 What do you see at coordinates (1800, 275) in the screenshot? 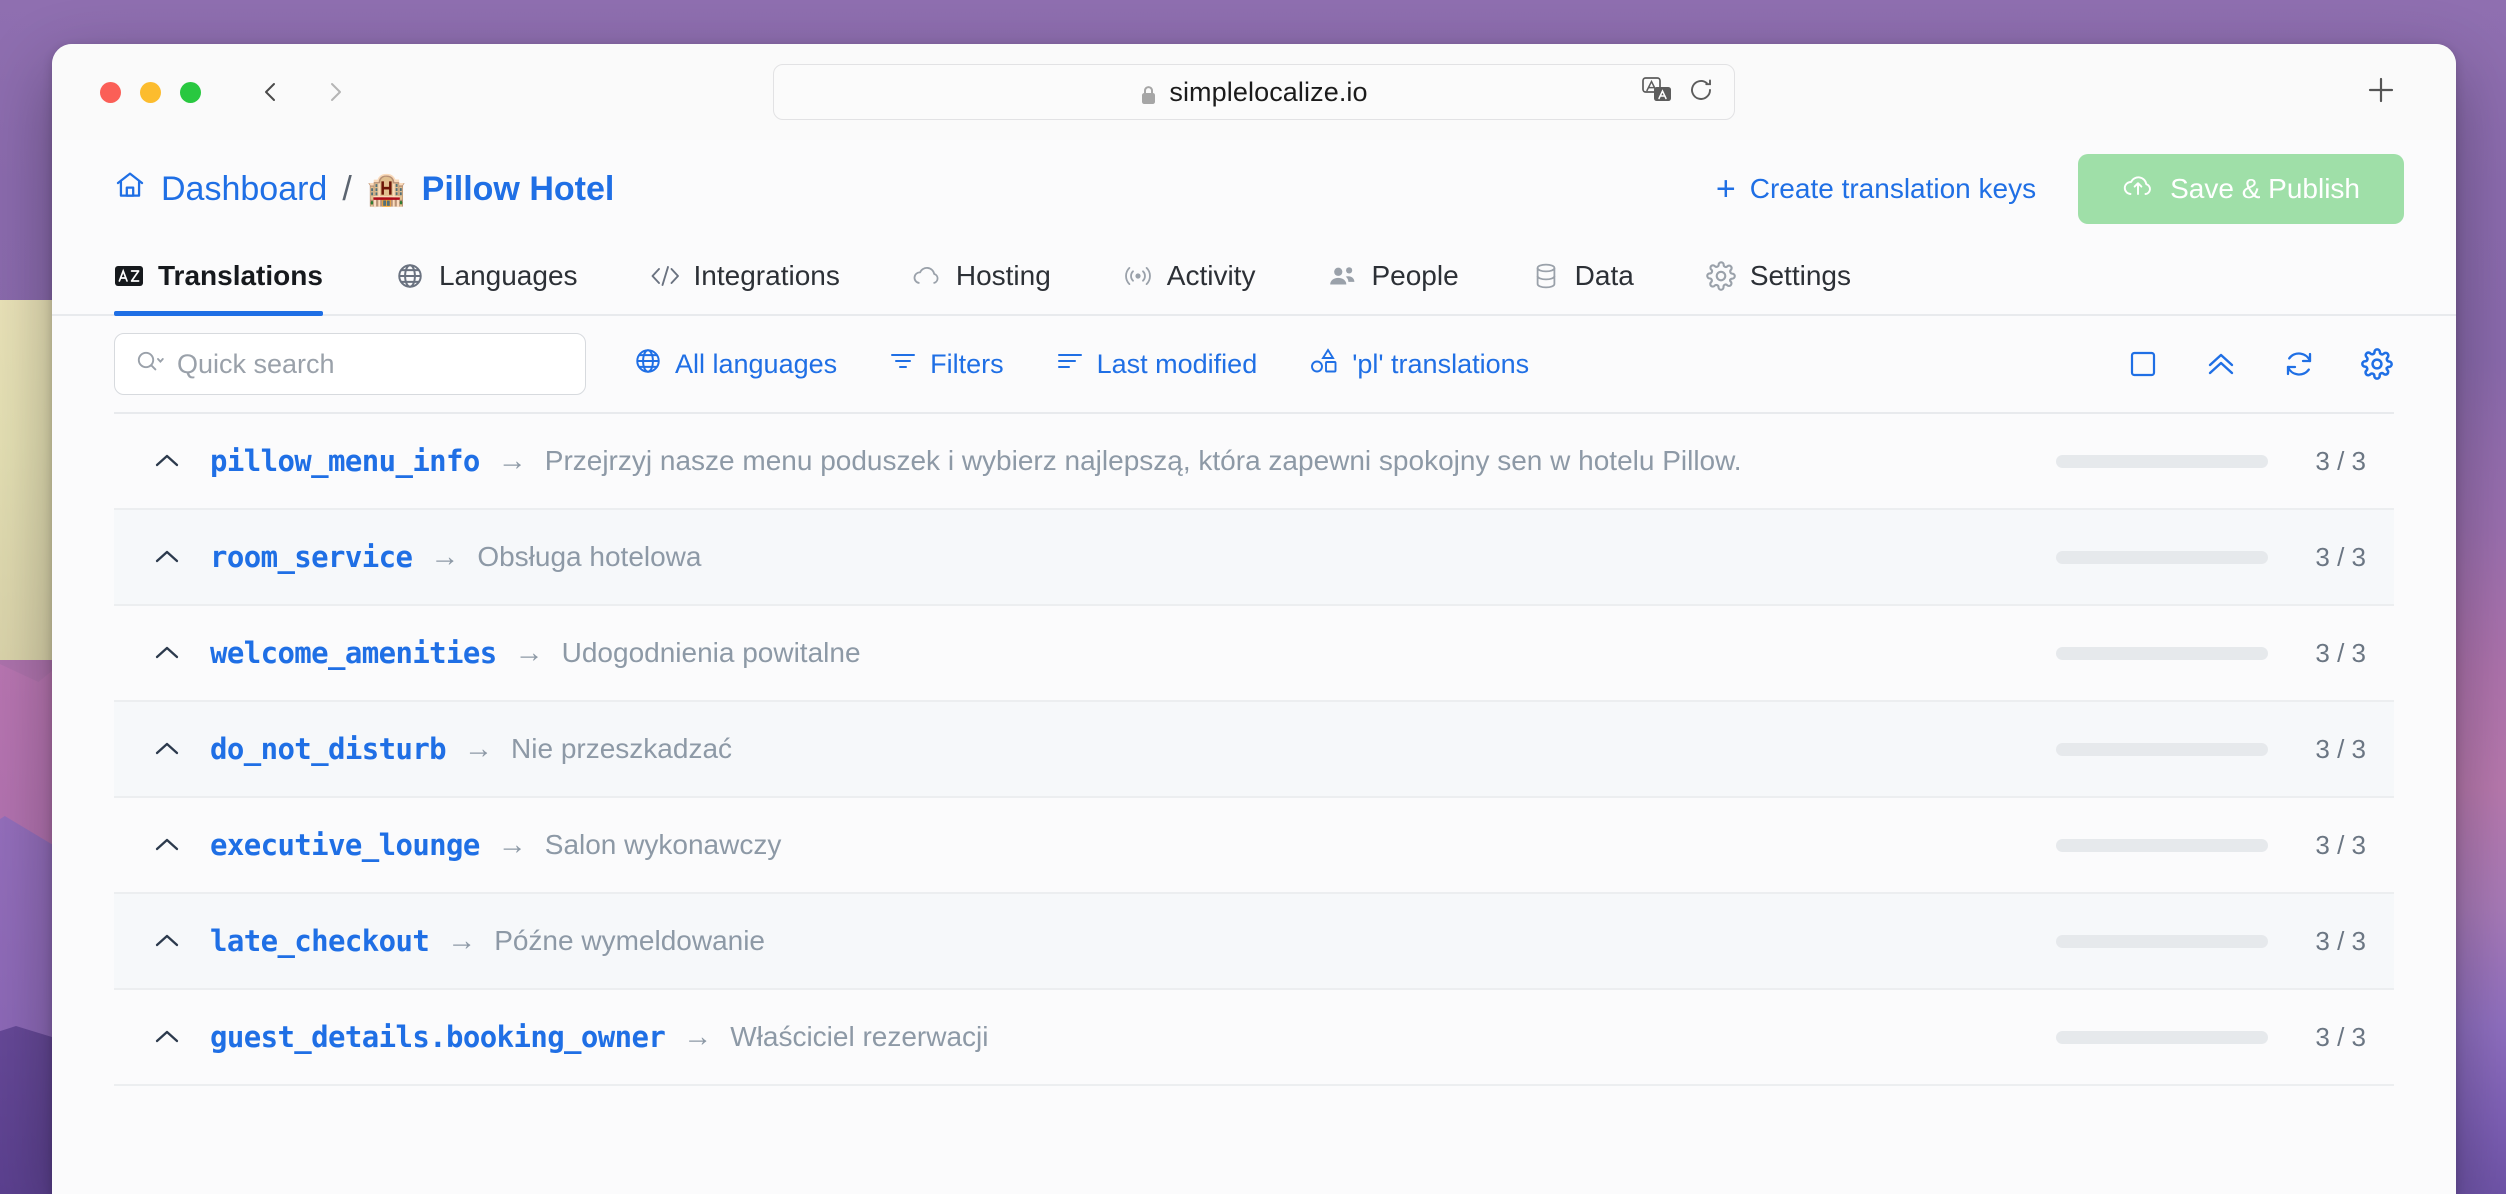
I see `tab-settings-label: Settings` at bounding box center [1800, 275].